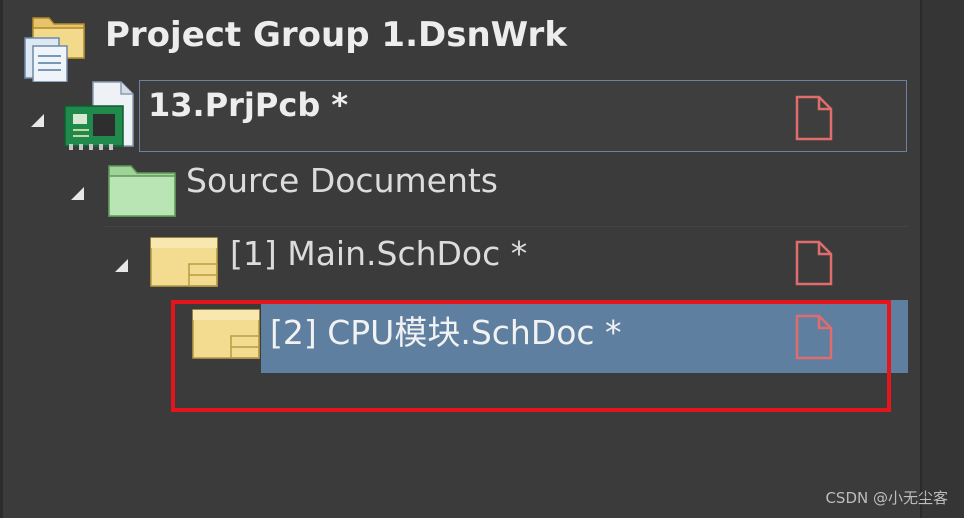  I want to click on row-divider, so click(505, 226).